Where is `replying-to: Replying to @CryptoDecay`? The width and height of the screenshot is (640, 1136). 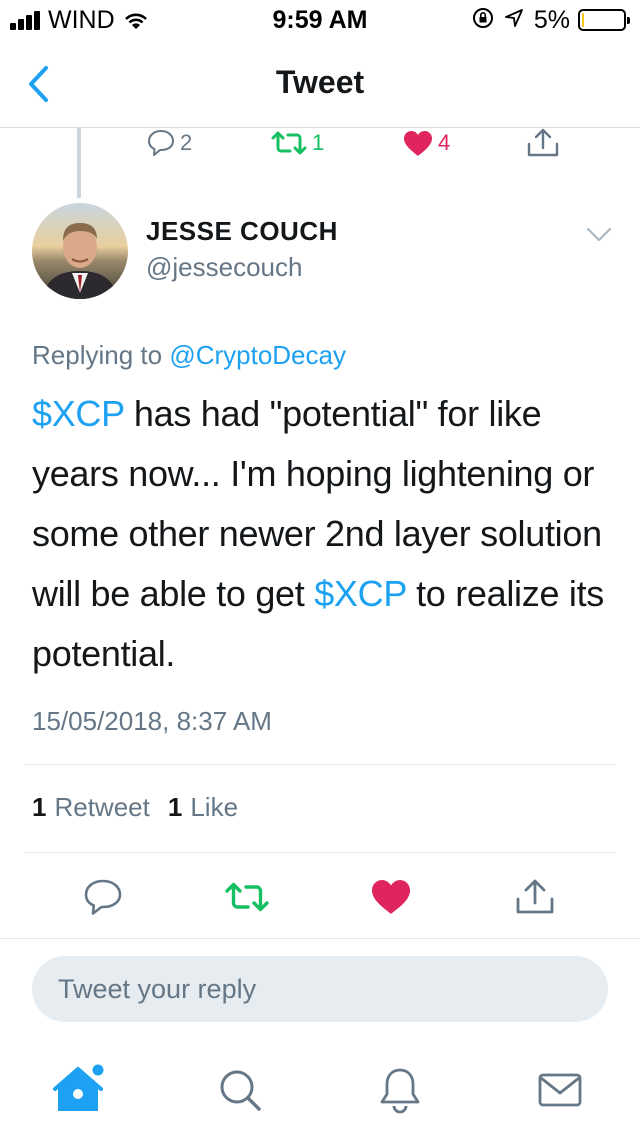 replying-to: Replying to @CryptoDecay is located at coordinates (189, 355).